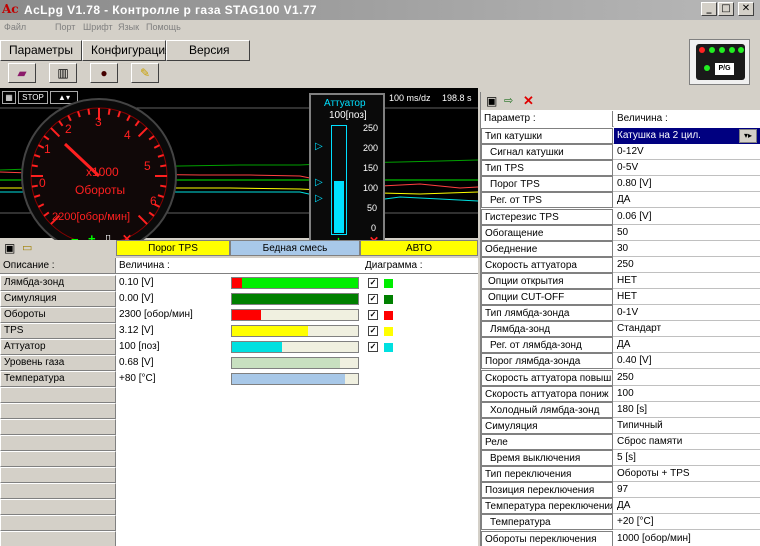  Describe the element at coordinates (371, 148) in the screenshot. I see `actuator-tick: 200` at that location.